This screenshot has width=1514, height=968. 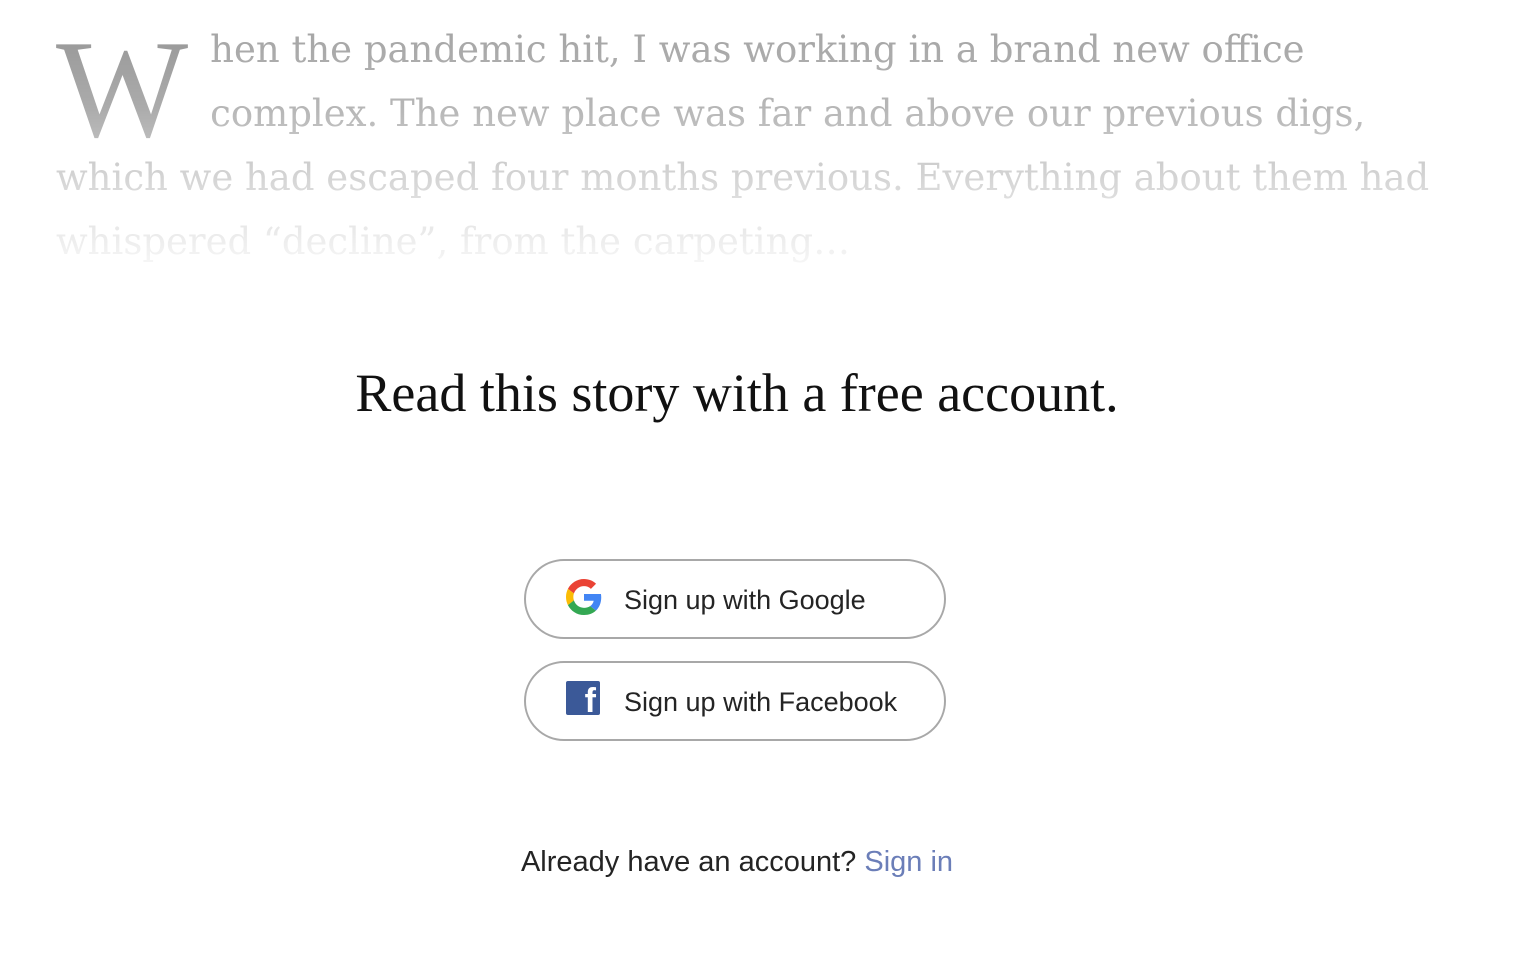 What do you see at coordinates (692, 862) in the screenshot?
I see `signin-prompt: Already have an account?` at bounding box center [692, 862].